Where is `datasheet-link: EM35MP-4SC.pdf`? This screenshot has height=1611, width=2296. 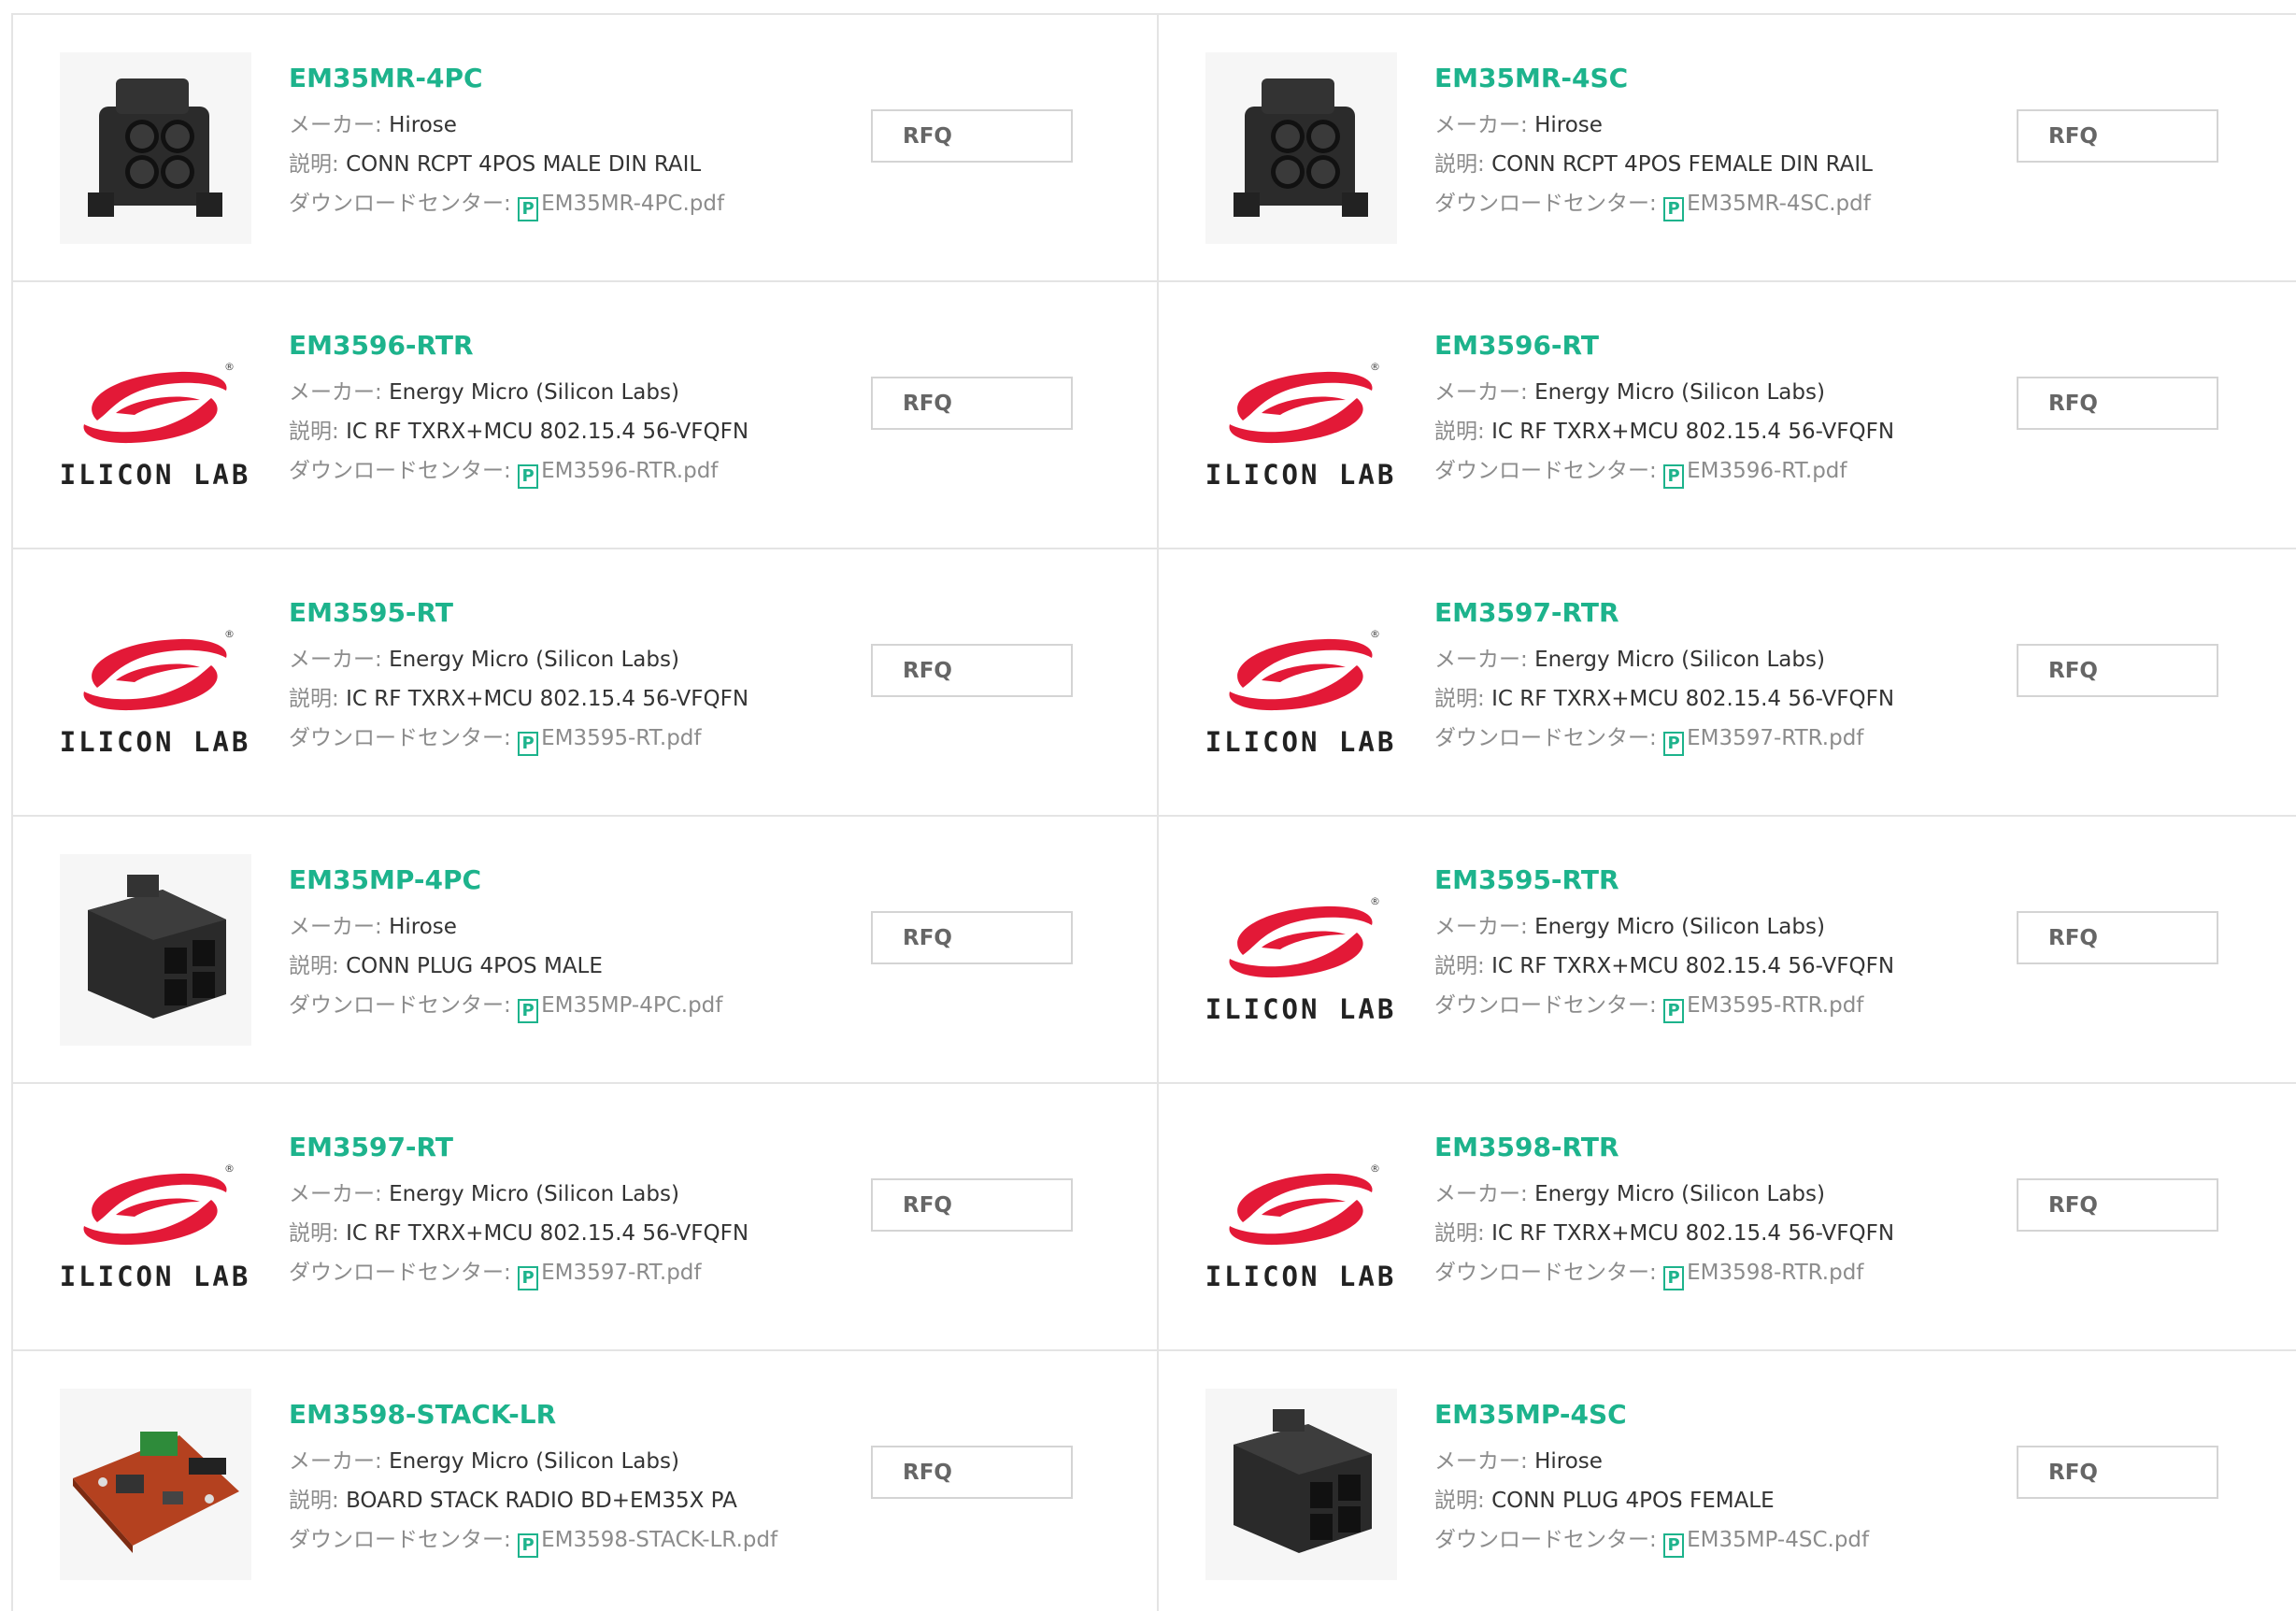
datasheet-link: EM35MP-4SC.pdf is located at coordinates (1778, 1540).